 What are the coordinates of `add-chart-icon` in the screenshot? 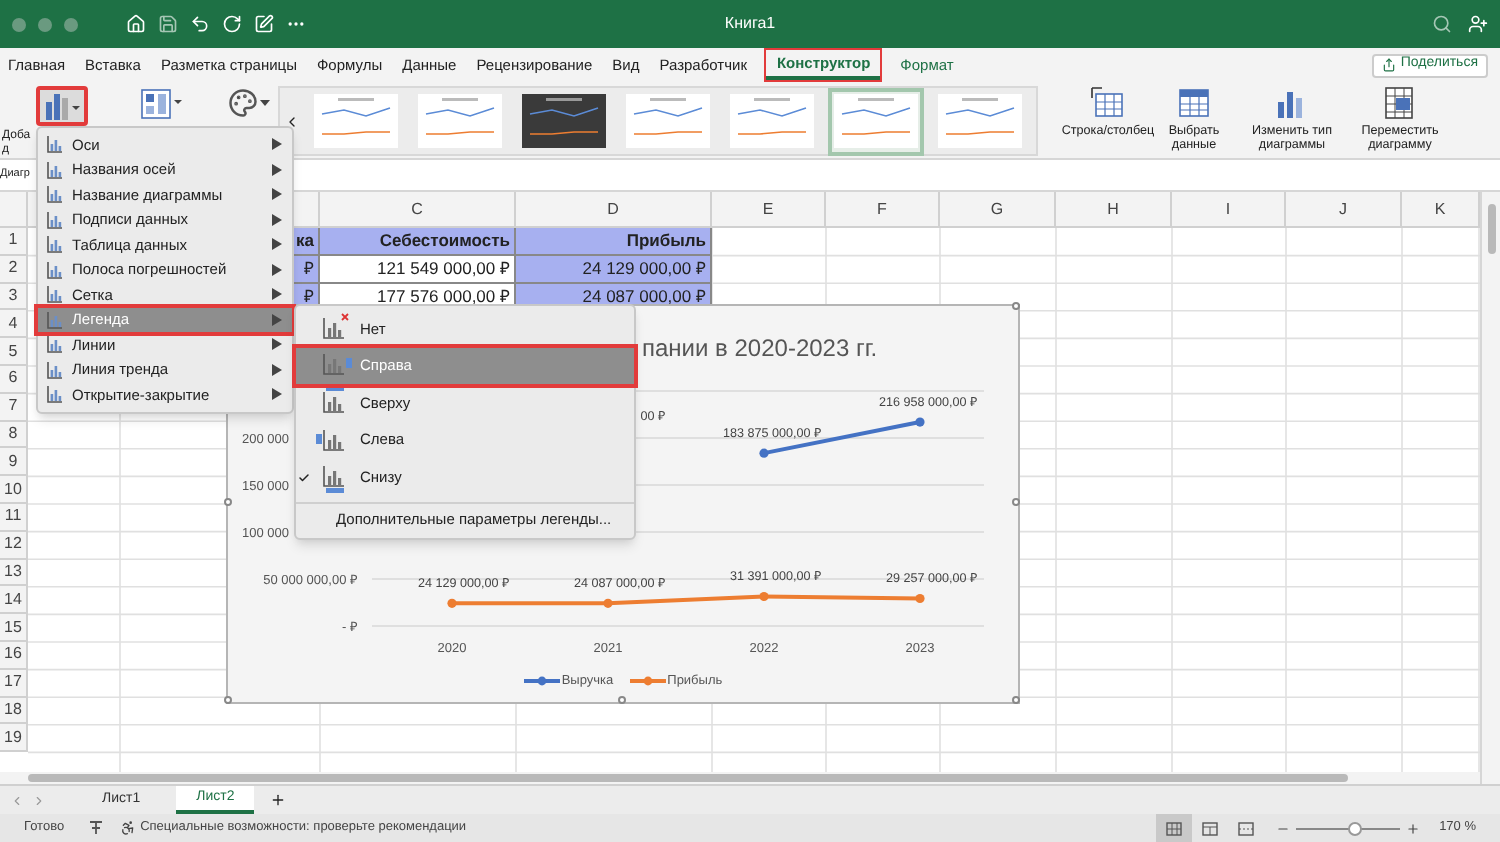 It's located at (62, 106).